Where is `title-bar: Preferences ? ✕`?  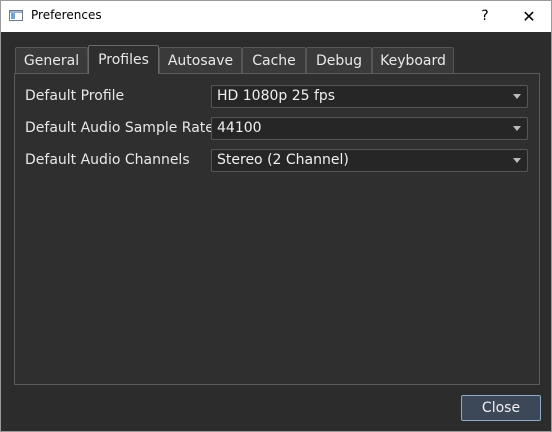
title-bar: Preferences ? ✕ is located at coordinates (276, 16).